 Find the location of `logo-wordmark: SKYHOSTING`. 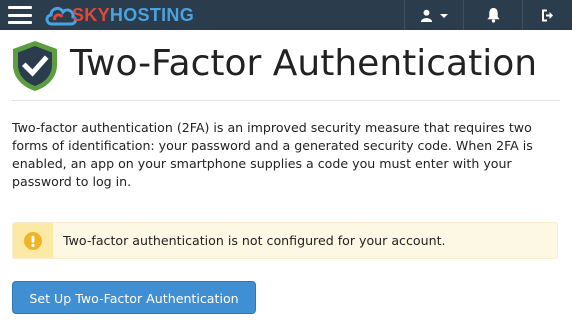

logo-wordmark: SKYHOSTING is located at coordinates (133, 14).